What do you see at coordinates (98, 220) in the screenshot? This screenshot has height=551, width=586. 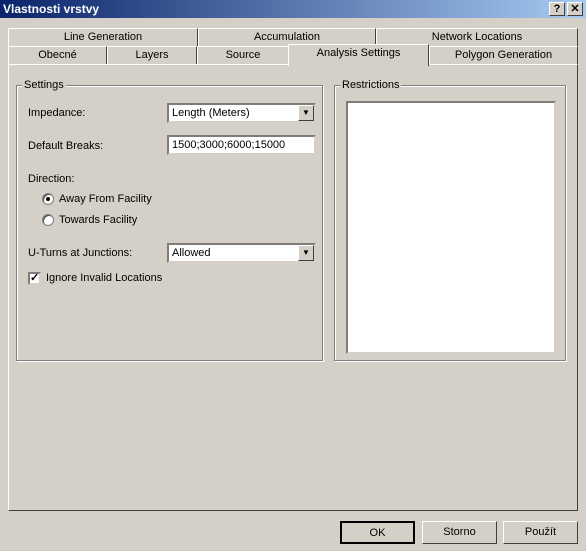 I see `towards-label: Towards Facility` at bounding box center [98, 220].